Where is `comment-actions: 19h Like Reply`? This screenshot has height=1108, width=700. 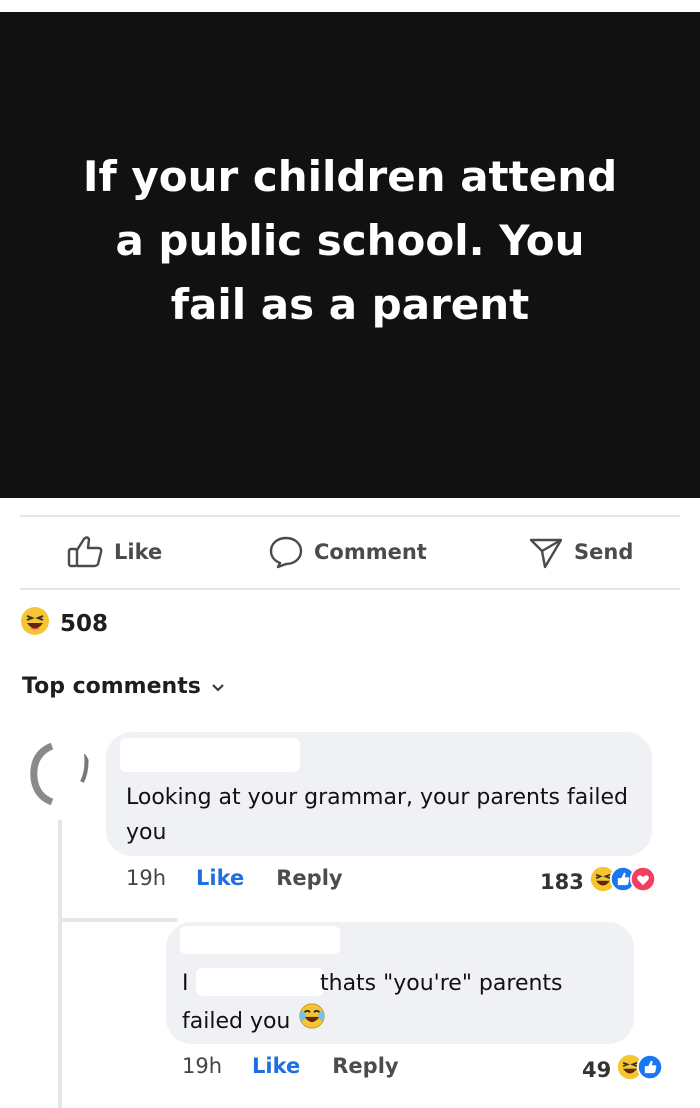 comment-actions: 19h Like Reply is located at coordinates (250, 878).